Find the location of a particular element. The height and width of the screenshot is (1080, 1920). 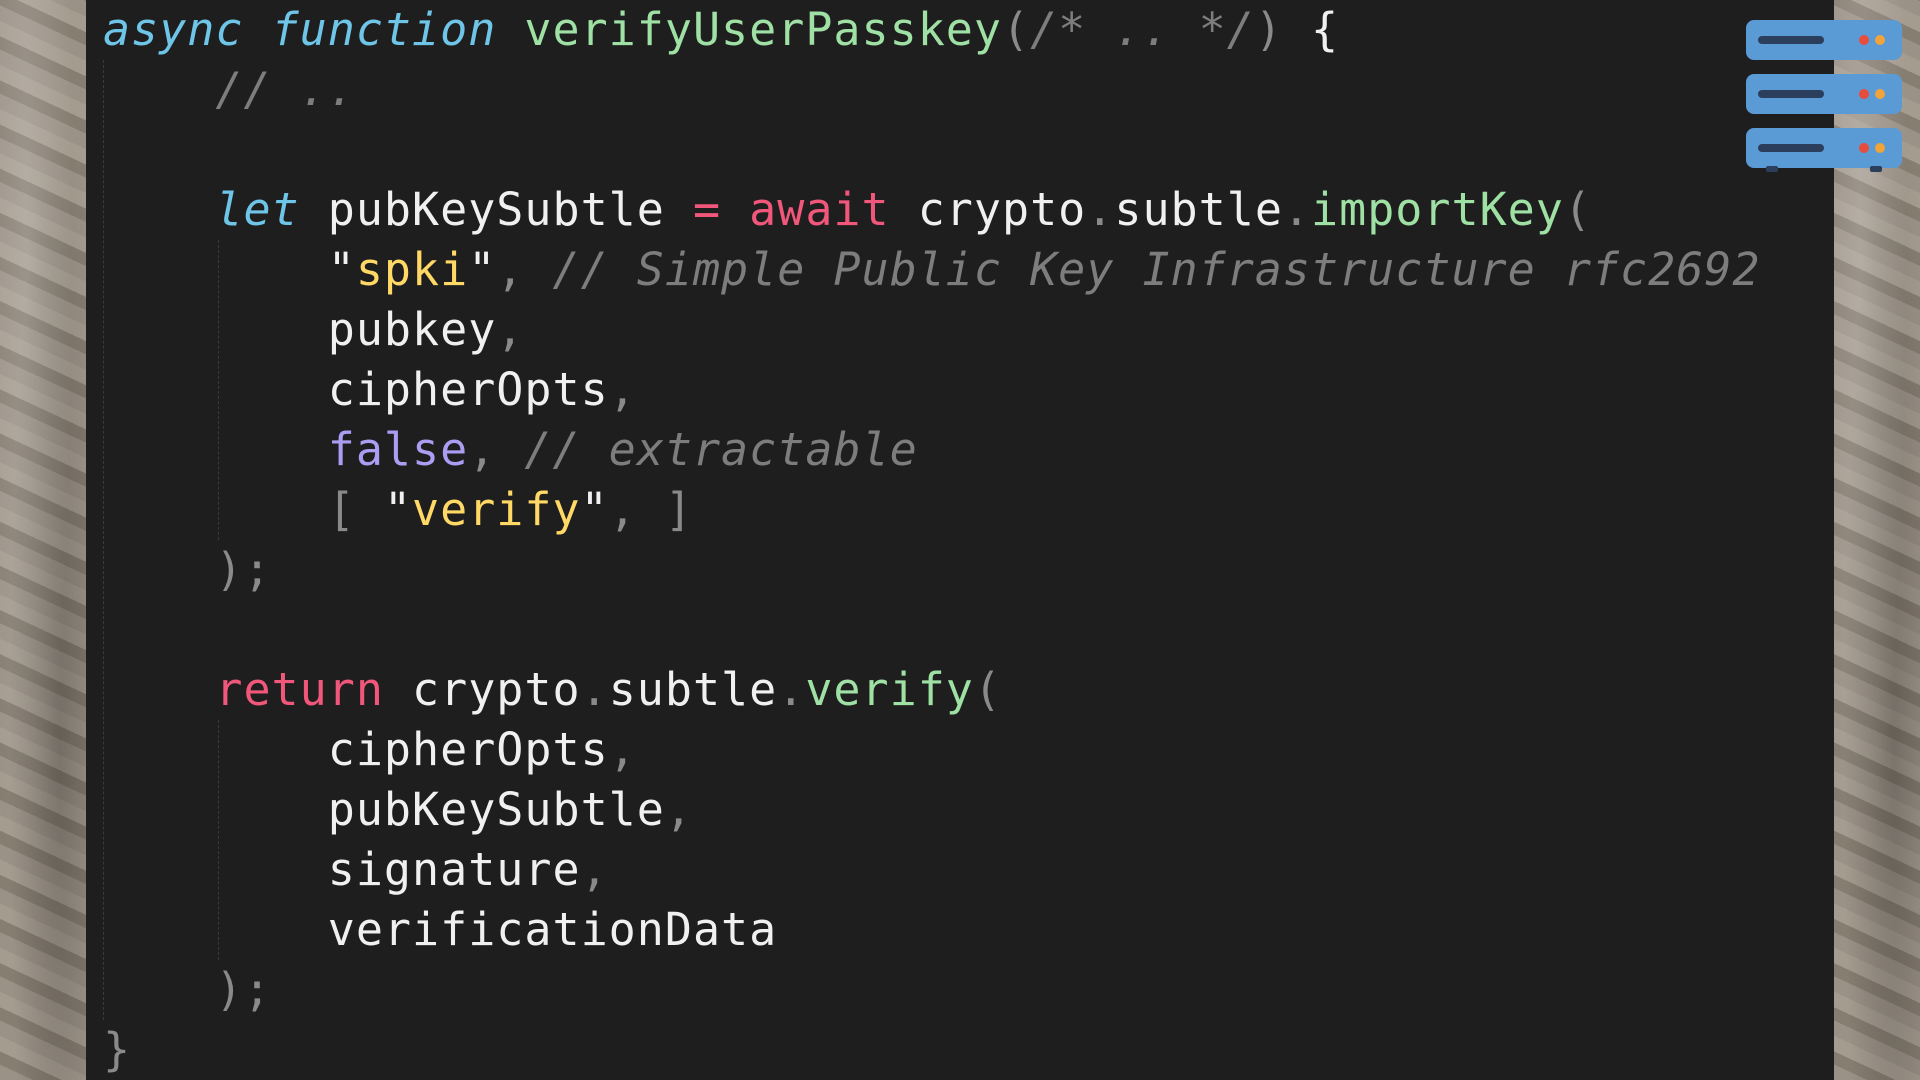

code-token: false is located at coordinates (398, 449).